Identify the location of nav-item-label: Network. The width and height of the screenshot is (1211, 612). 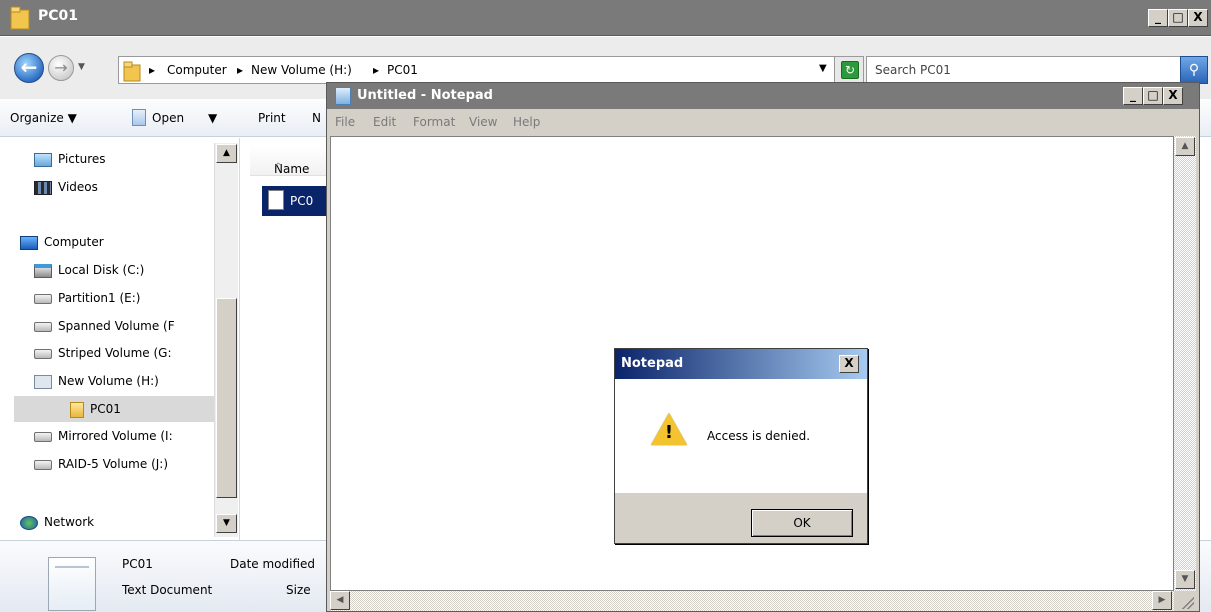
(69, 522).